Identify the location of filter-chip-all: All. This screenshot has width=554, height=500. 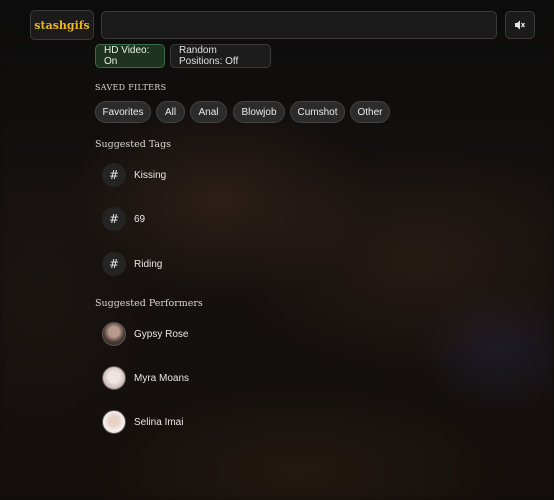
(170, 112).